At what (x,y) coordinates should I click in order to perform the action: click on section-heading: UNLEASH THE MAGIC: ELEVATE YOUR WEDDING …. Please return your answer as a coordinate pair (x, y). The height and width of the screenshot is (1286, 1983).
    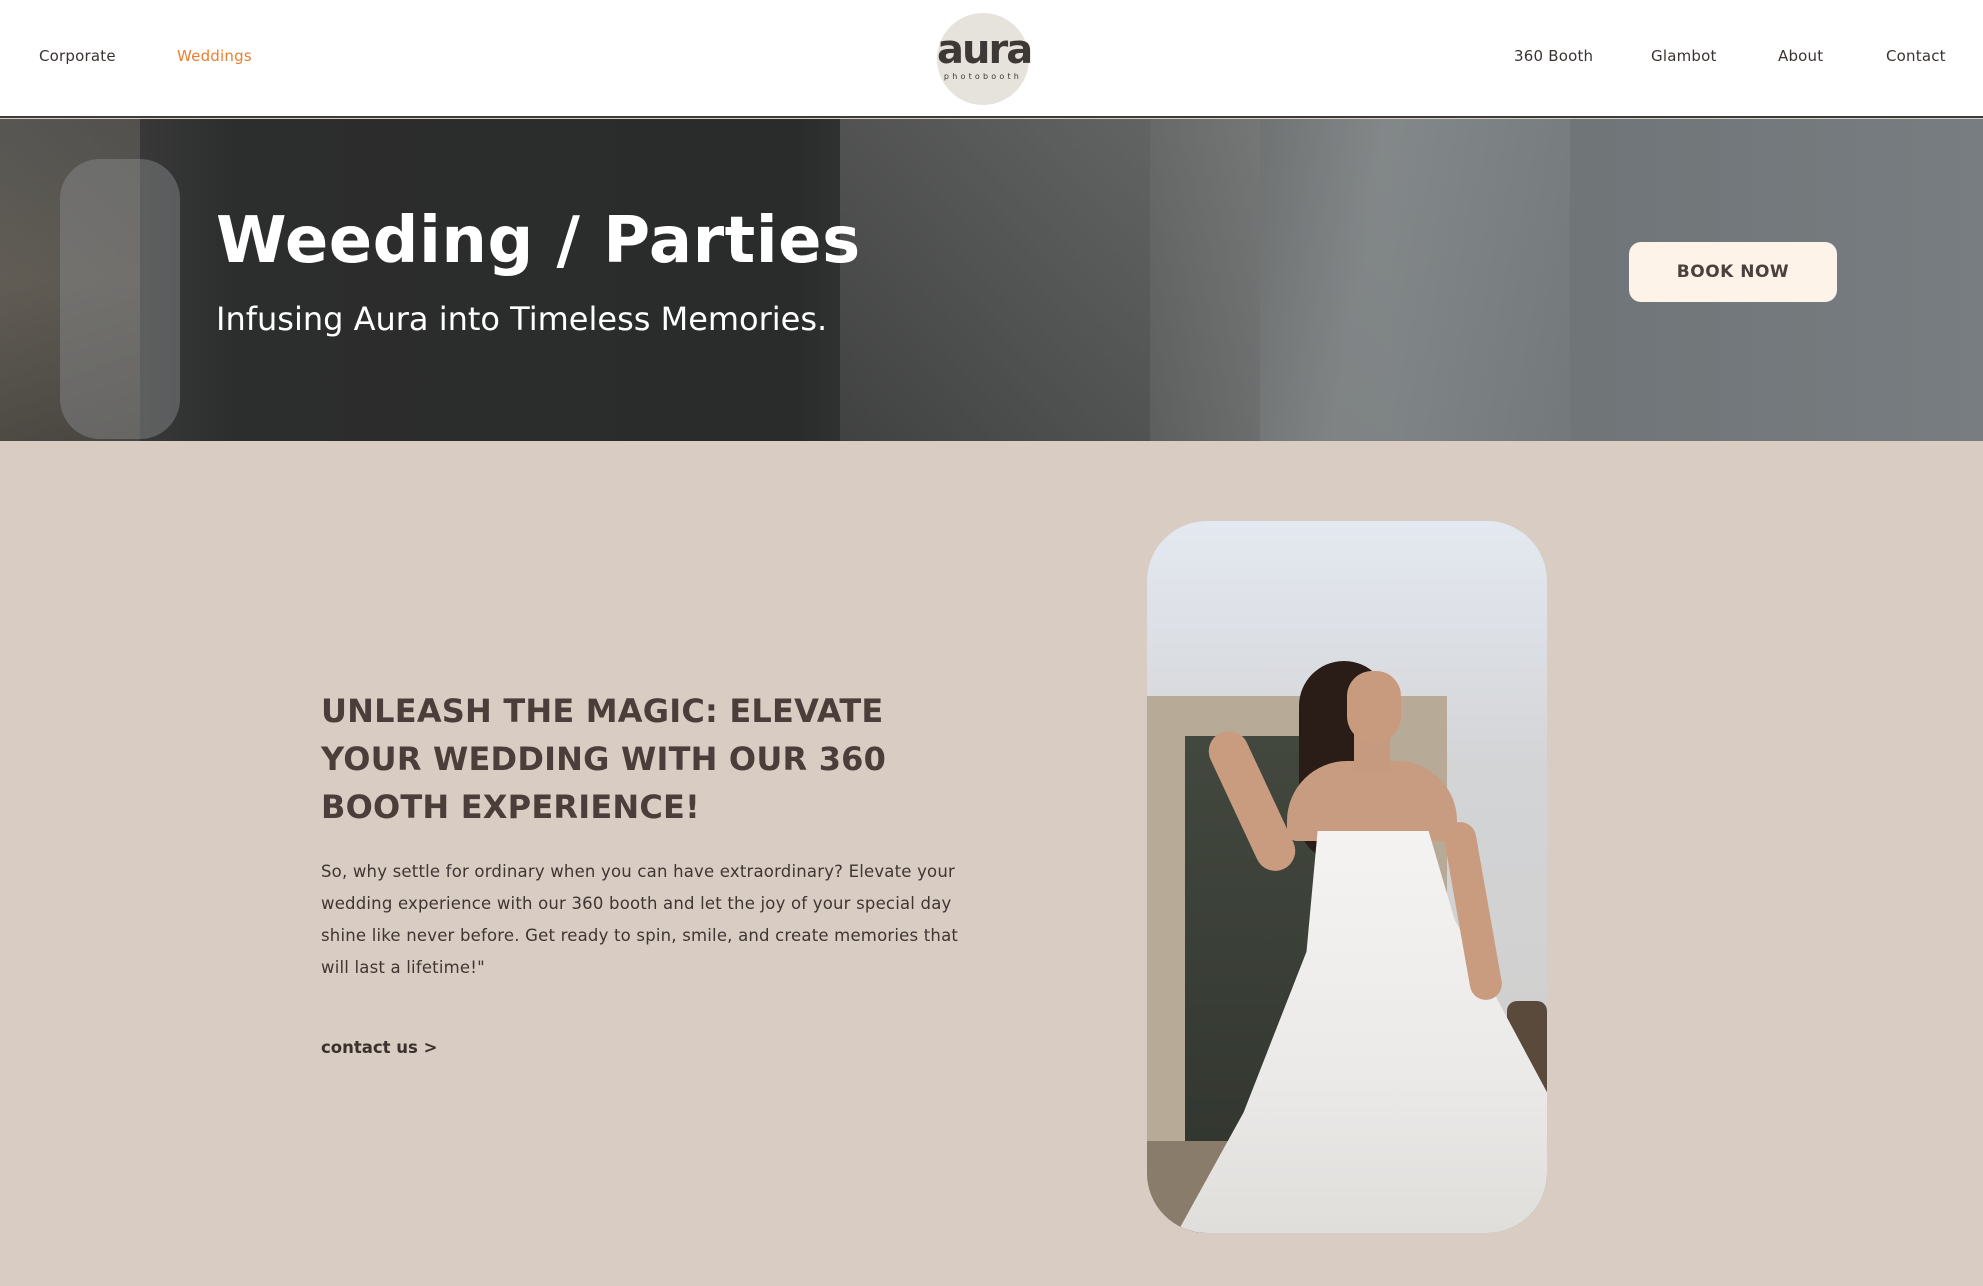
    Looking at the image, I should click on (604, 759).